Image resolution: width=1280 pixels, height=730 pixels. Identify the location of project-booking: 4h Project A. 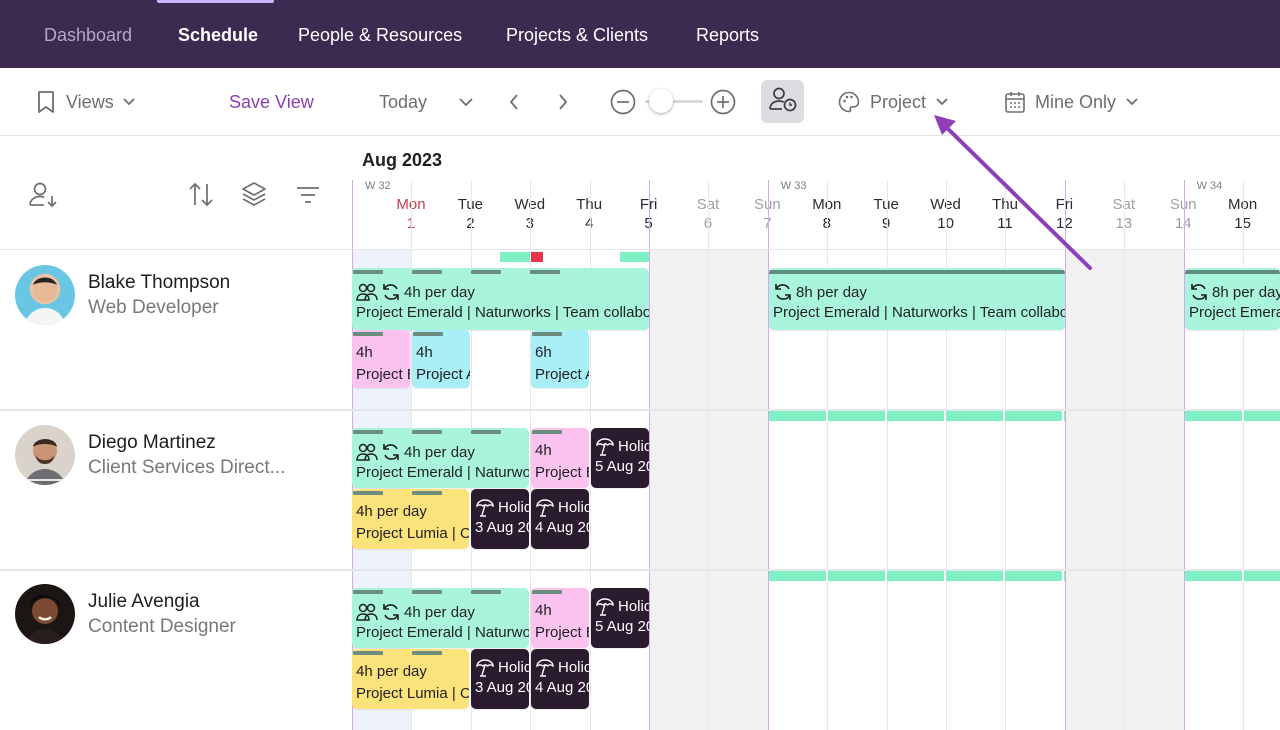
(441, 359).